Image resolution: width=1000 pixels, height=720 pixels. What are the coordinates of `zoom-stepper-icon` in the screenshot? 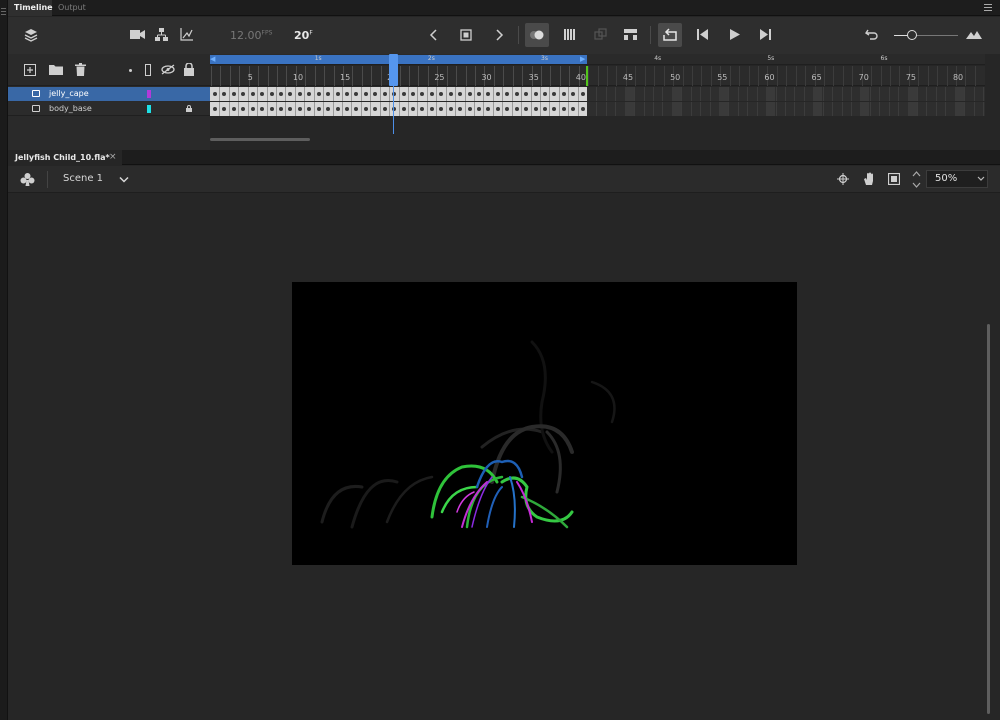 It's located at (916, 179).